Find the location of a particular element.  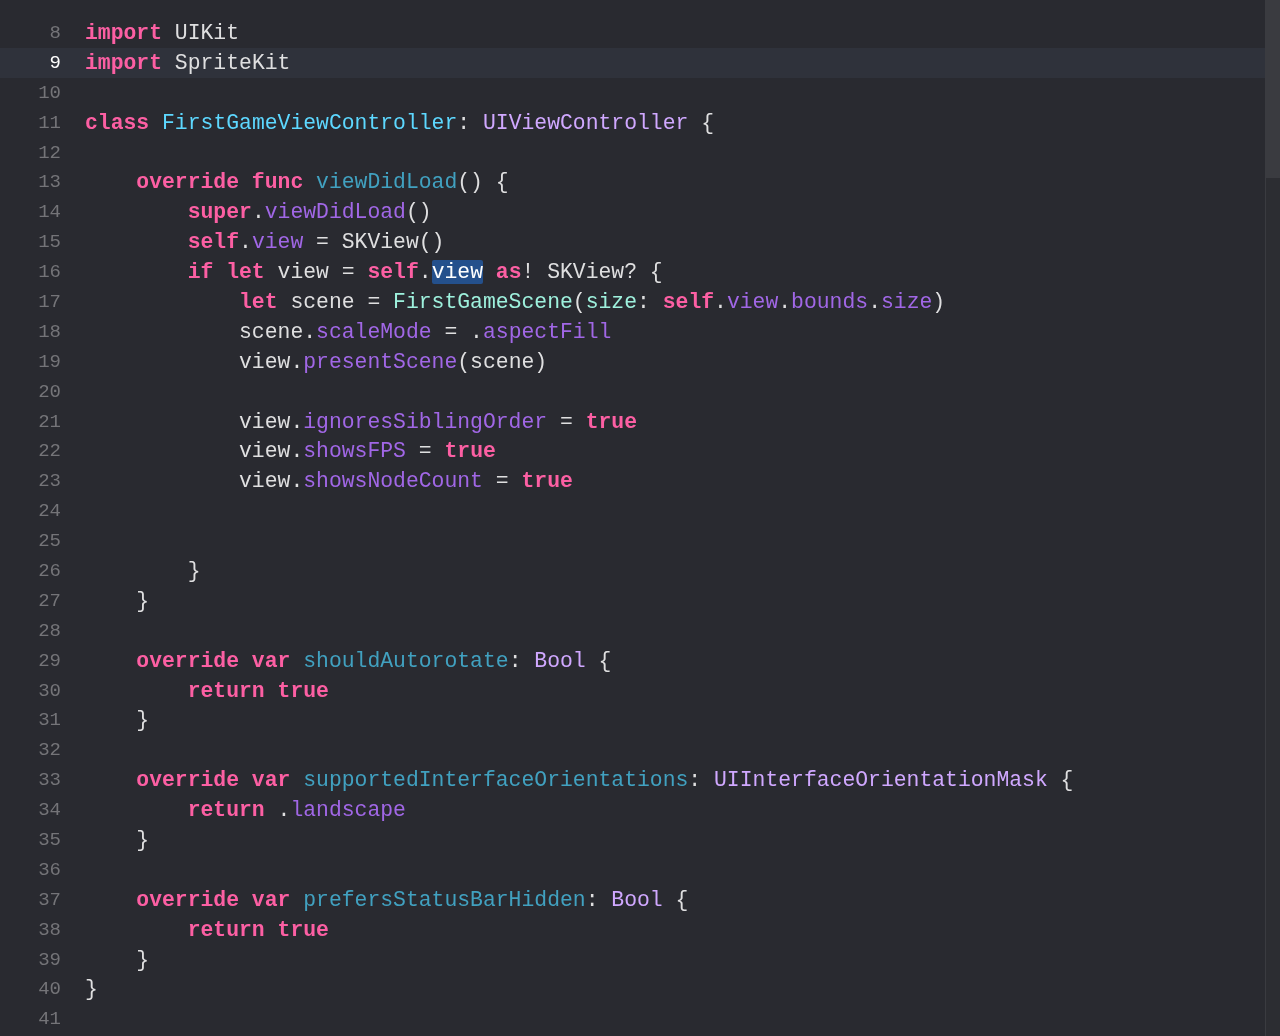

member-name: landscape is located at coordinates (348, 810).